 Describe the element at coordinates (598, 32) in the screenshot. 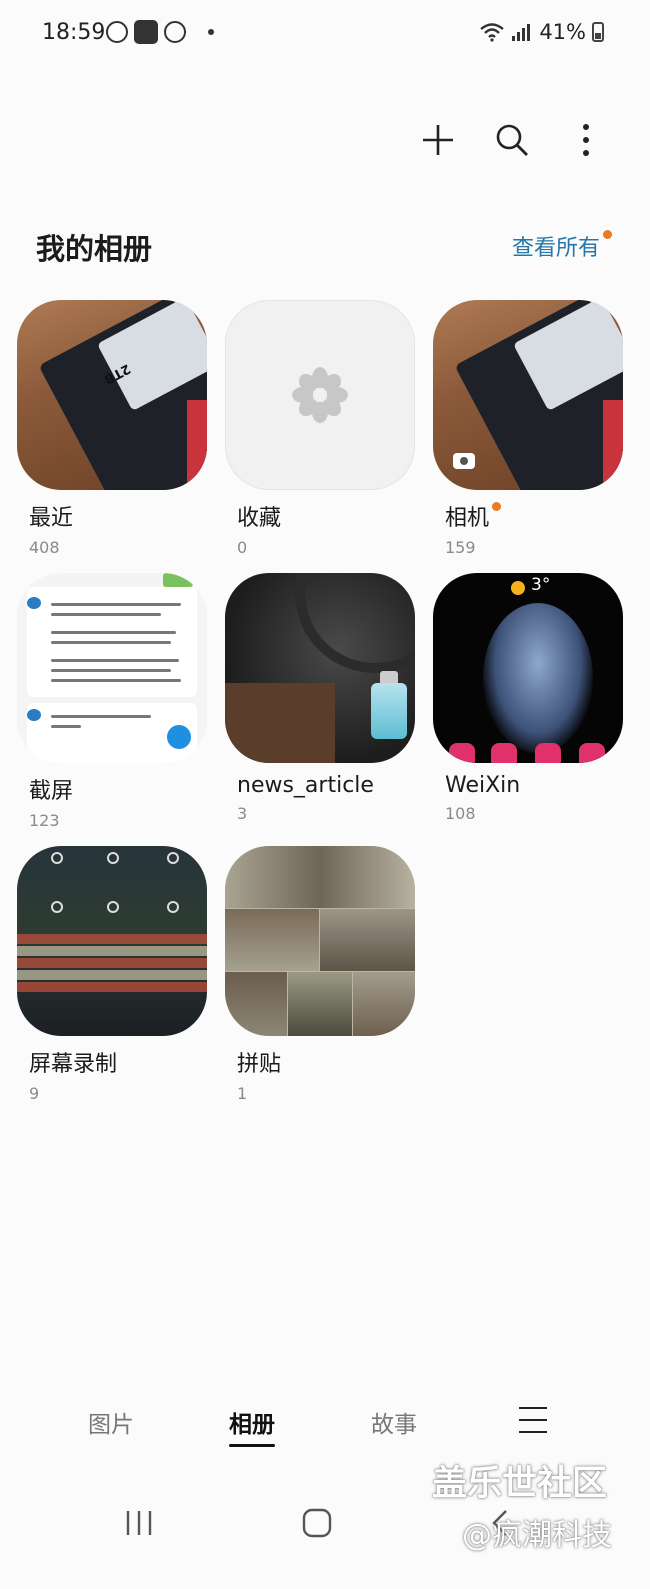

I see `battery-icon` at that location.